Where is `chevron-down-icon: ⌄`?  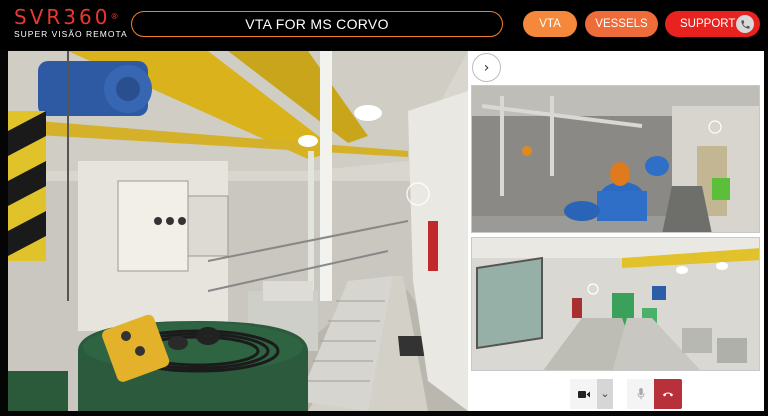
chevron-down-icon: ⌄ is located at coordinates (605, 393).